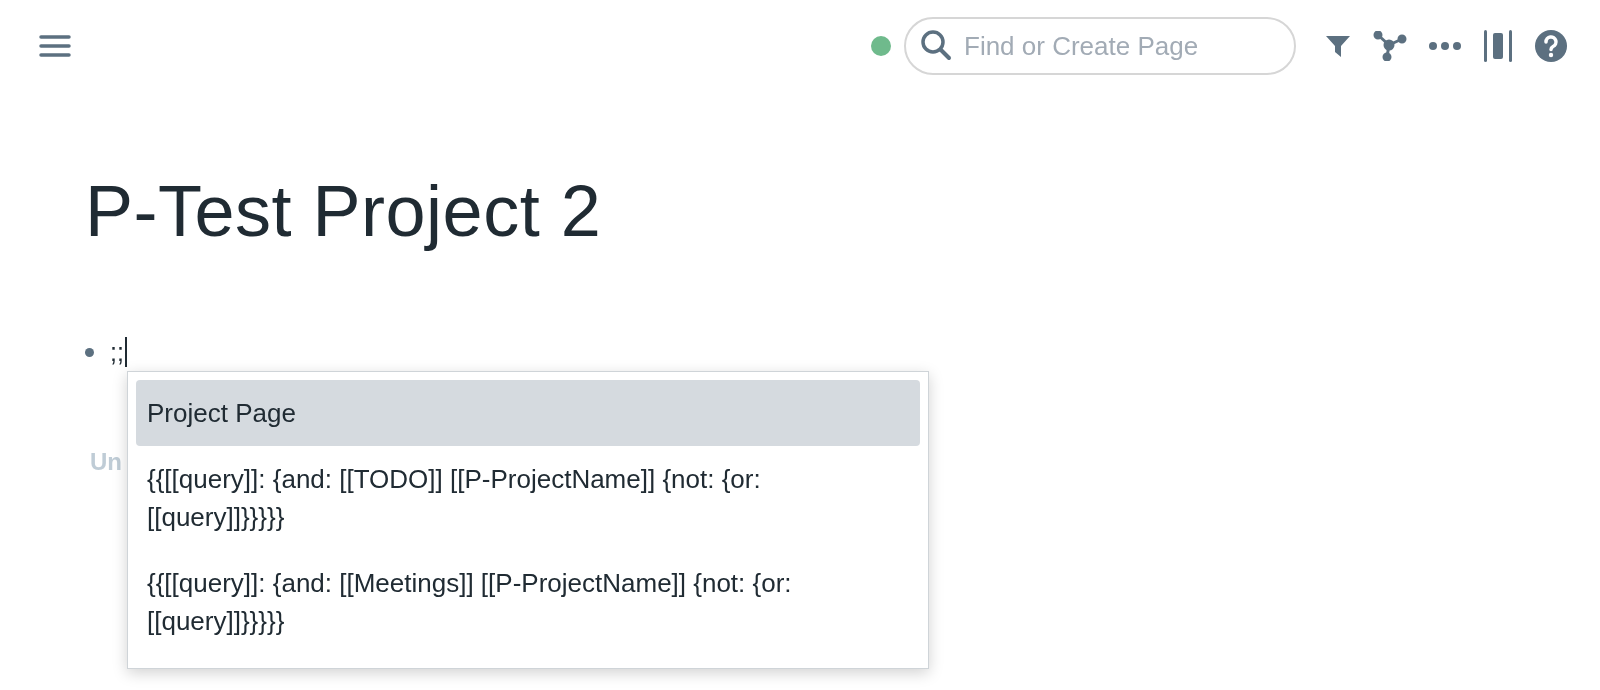  What do you see at coordinates (528, 413) in the screenshot?
I see `menu-item: Project Page` at bounding box center [528, 413].